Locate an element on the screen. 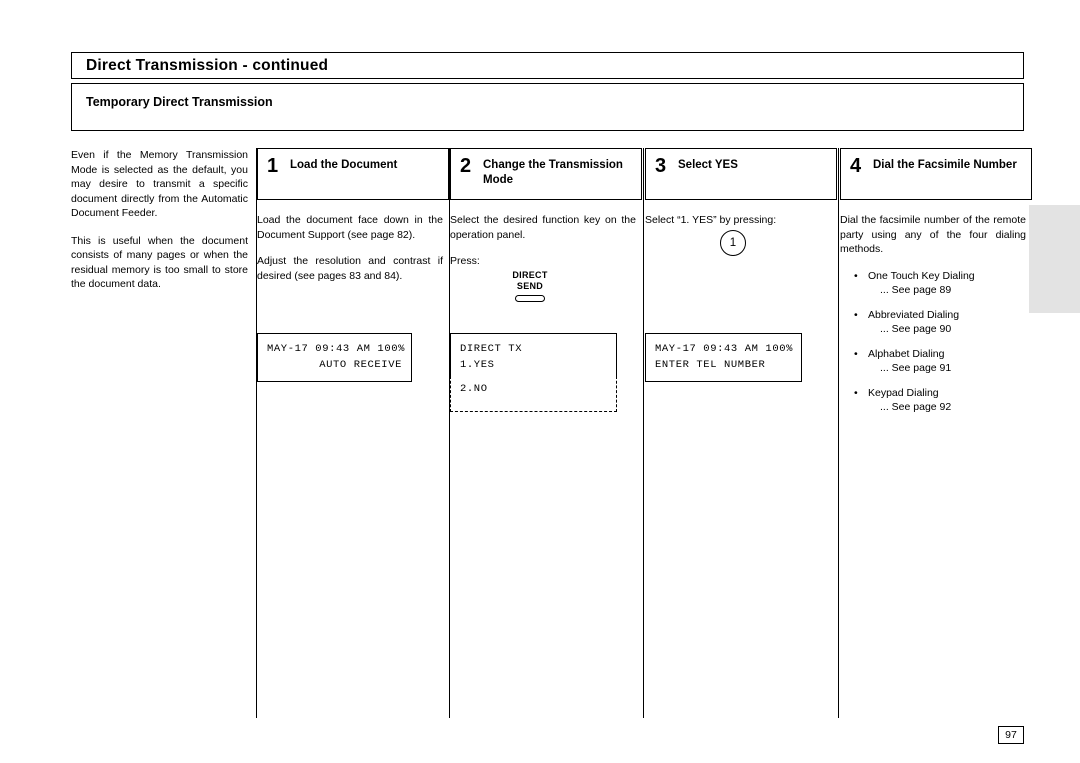  list-item: • Abbreviated Dialing ... See page 90 is located at coordinates (933, 322).